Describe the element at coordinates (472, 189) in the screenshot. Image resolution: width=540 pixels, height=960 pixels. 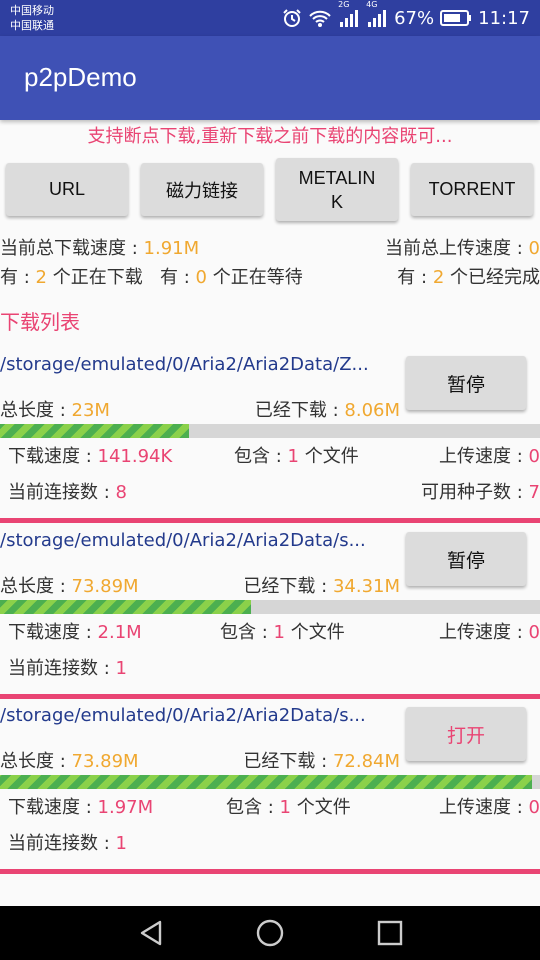
I see `torrent-button: TORRENT` at that location.